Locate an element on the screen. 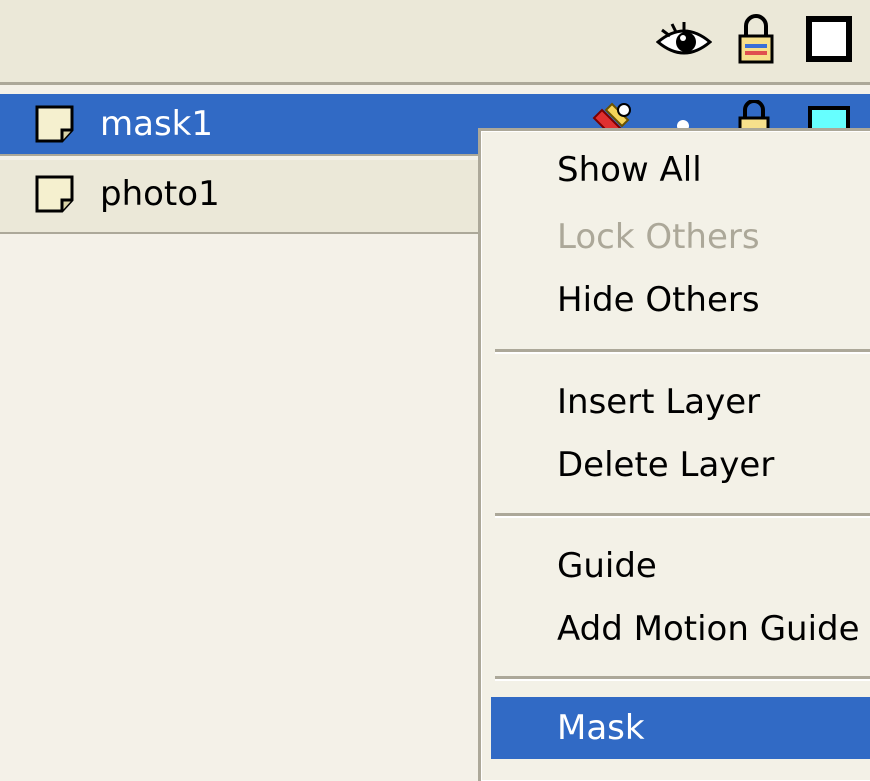 The width and height of the screenshot is (870, 781). menu-item-show-all: Show All is located at coordinates (680, 170).